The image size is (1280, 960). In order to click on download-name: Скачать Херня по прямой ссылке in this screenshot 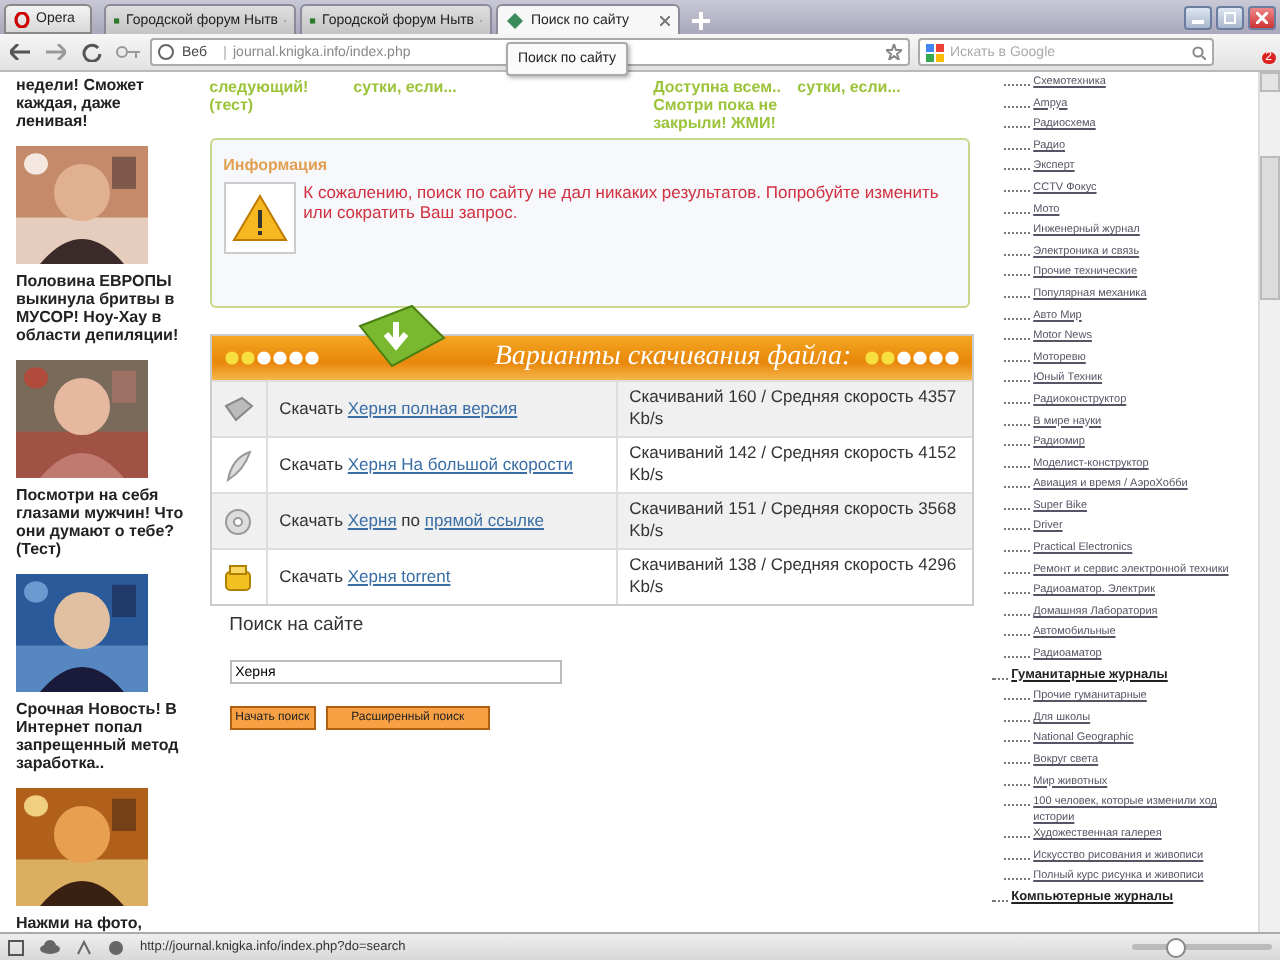, I will do `click(411, 521)`.